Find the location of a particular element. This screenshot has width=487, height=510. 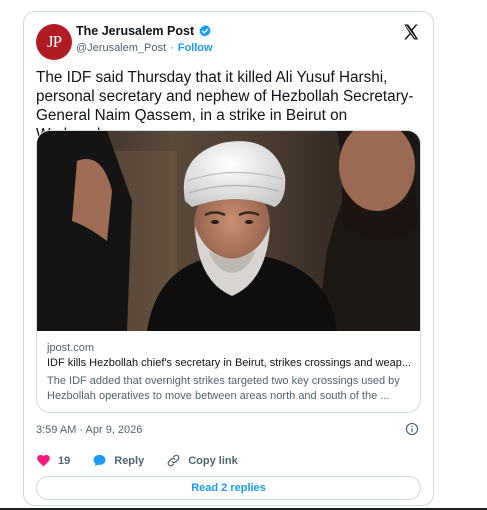

reply-button: Reply is located at coordinates (118, 460).